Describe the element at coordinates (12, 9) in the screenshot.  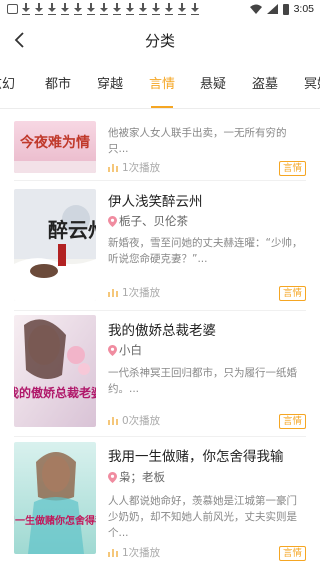
I see `app-notification-icon` at that location.